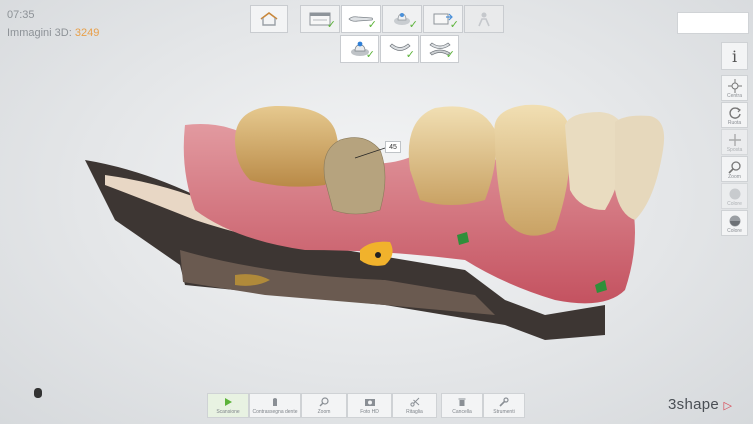 The width and height of the screenshot is (753, 424). I want to click on tooth-number-label: 45, so click(393, 147).